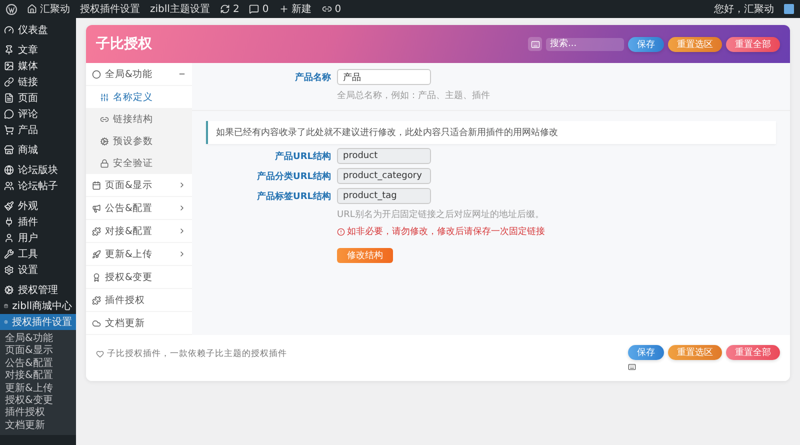 This screenshot has height=445, width=800. I want to click on comment-icon, so click(254, 9).